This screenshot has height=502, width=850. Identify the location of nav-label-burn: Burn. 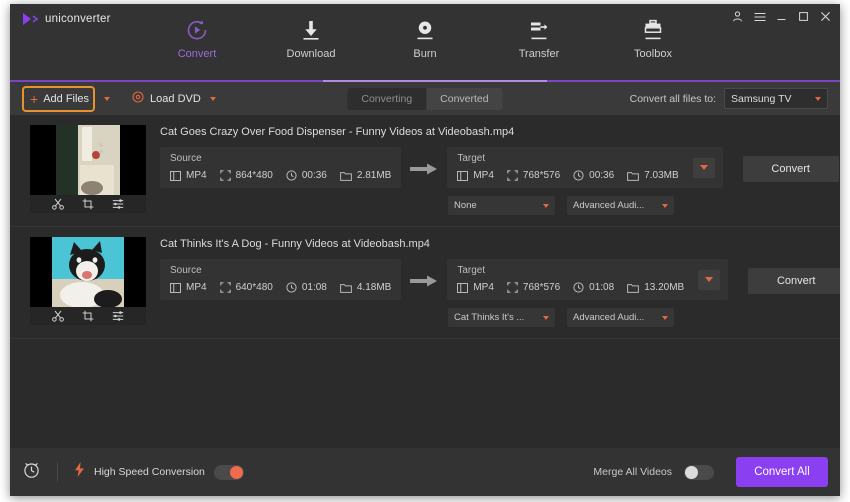
(425, 54).